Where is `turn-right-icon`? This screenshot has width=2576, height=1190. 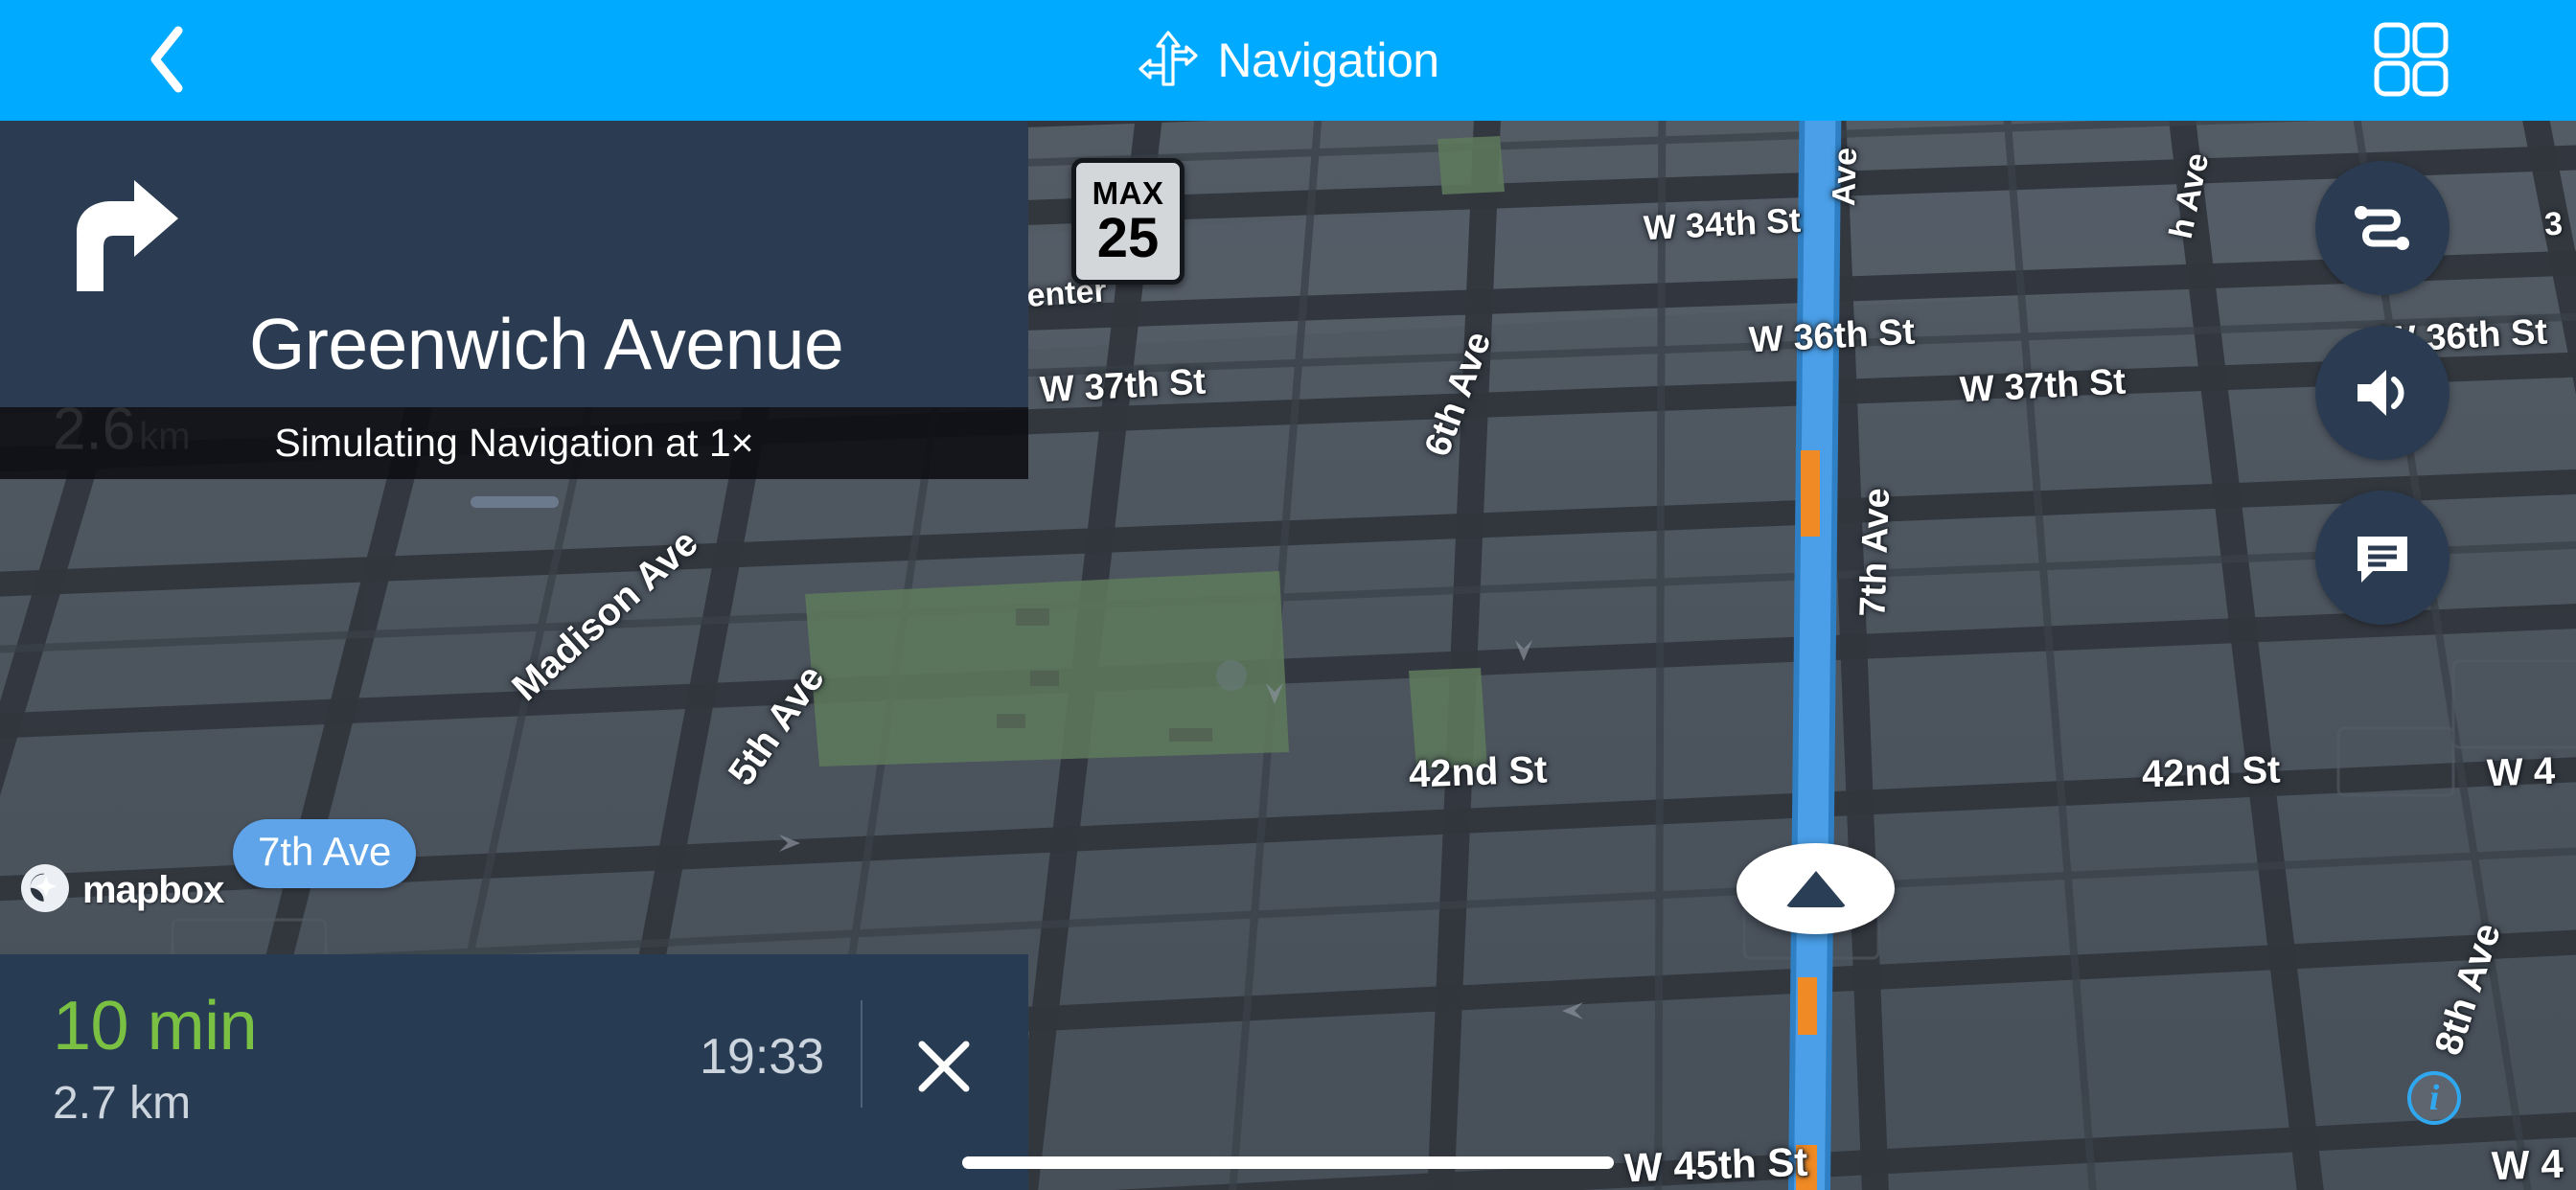 turn-right-icon is located at coordinates (121, 236).